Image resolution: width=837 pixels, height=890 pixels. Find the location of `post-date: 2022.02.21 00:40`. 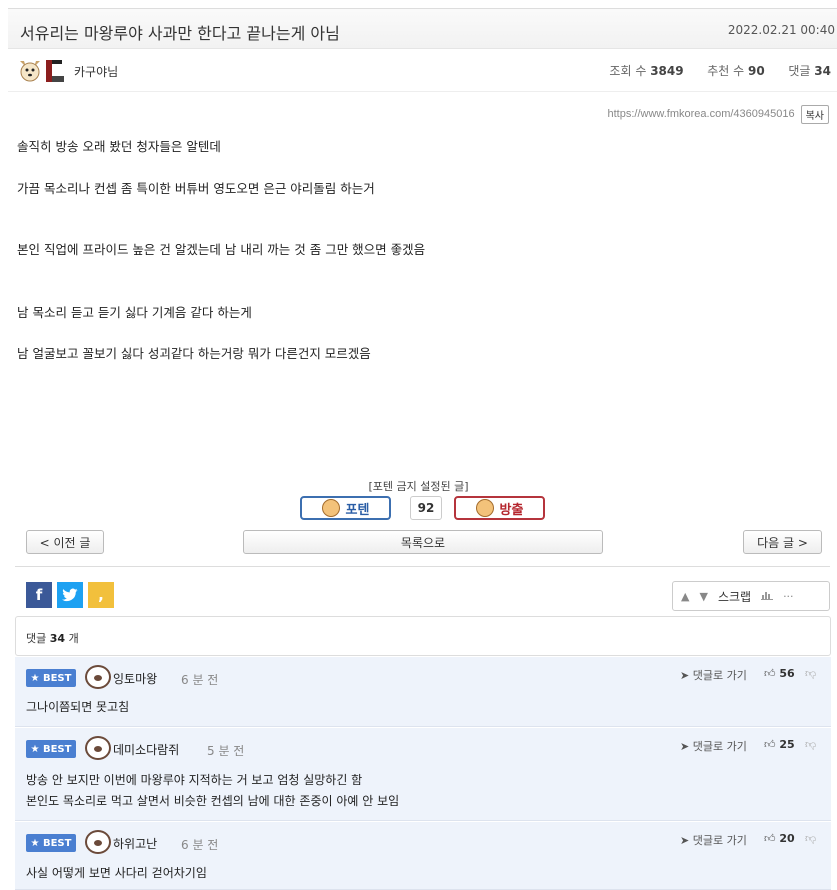

post-date: 2022.02.21 00:40 is located at coordinates (781, 30).